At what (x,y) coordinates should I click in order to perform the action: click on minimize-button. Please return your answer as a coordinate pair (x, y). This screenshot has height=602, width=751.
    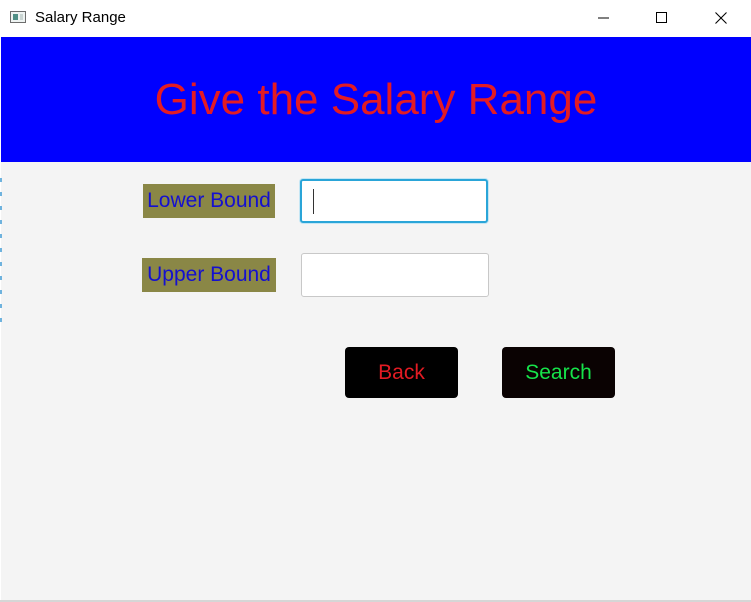
    Looking at the image, I should click on (604, 18).